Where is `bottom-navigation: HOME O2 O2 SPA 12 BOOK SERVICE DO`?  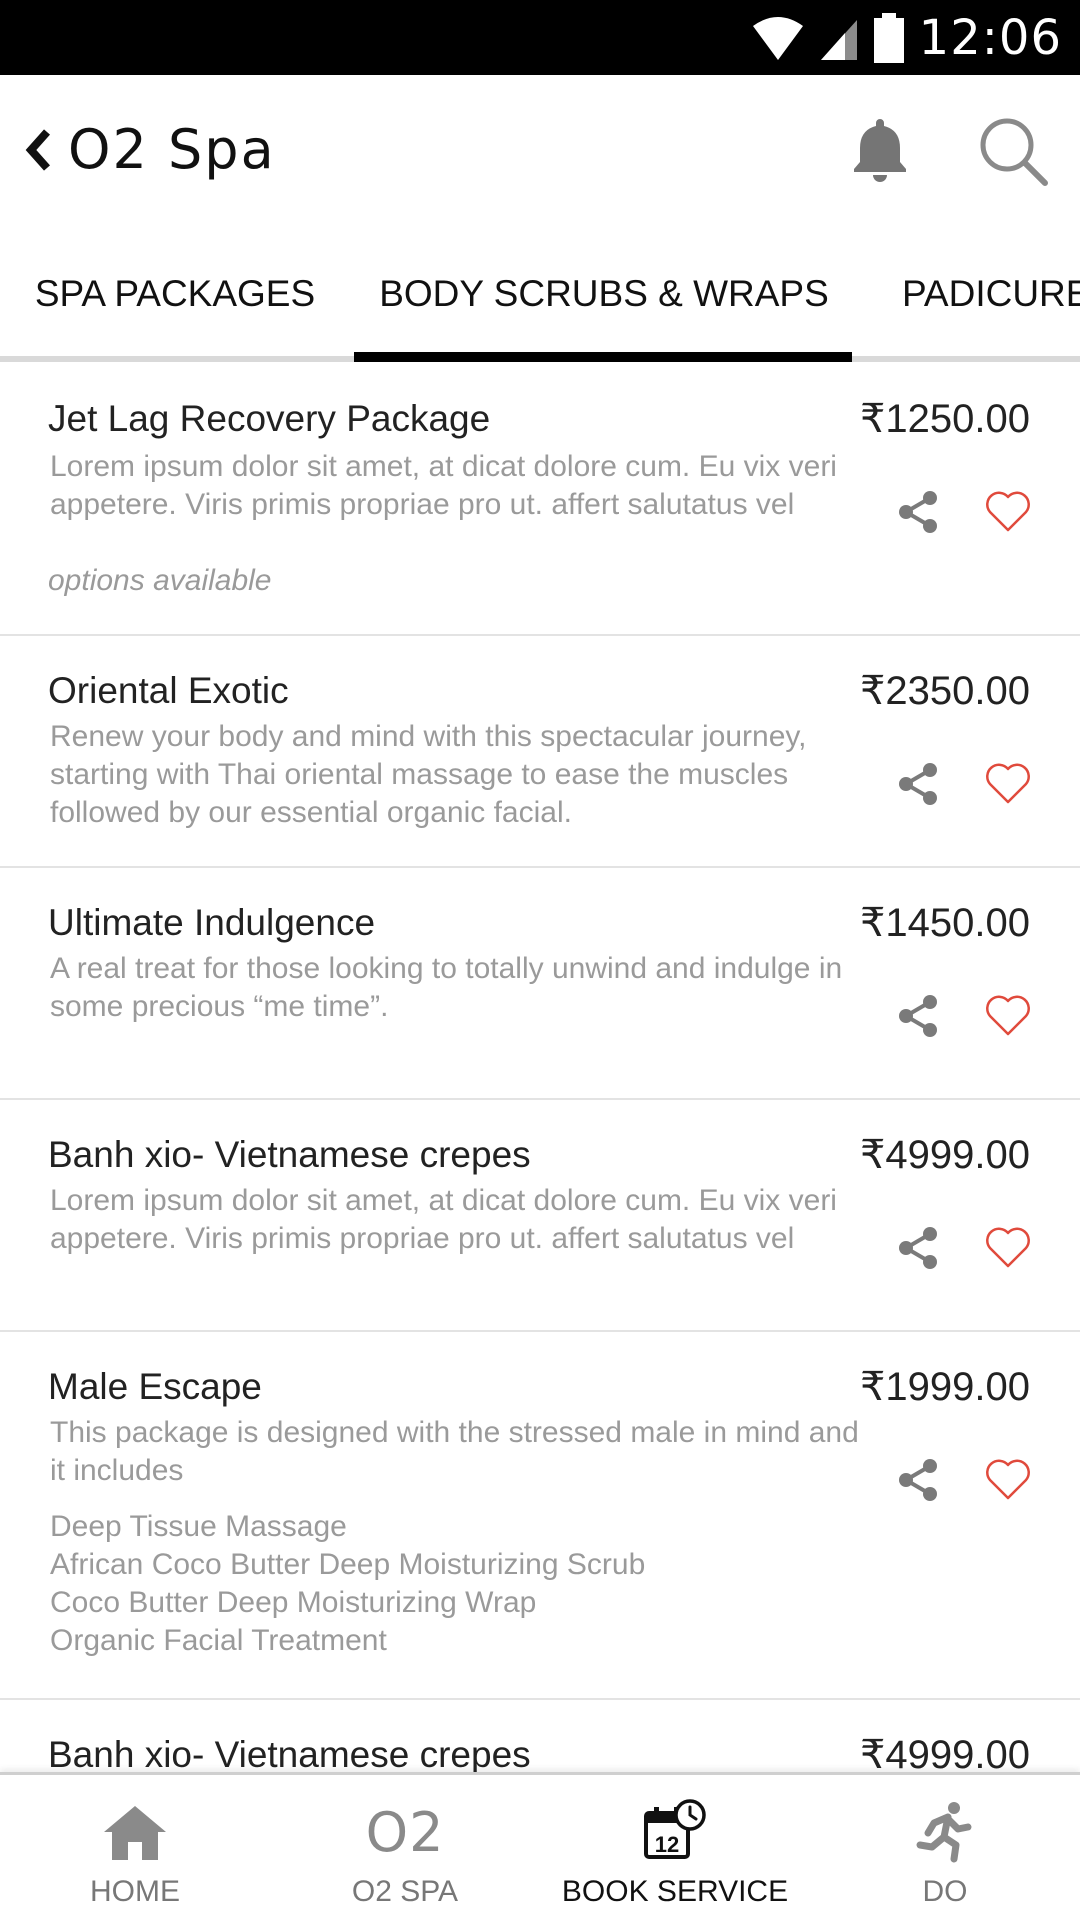 bottom-navigation: HOME O2 O2 SPA 12 BOOK SERVICE DO is located at coordinates (540, 1846).